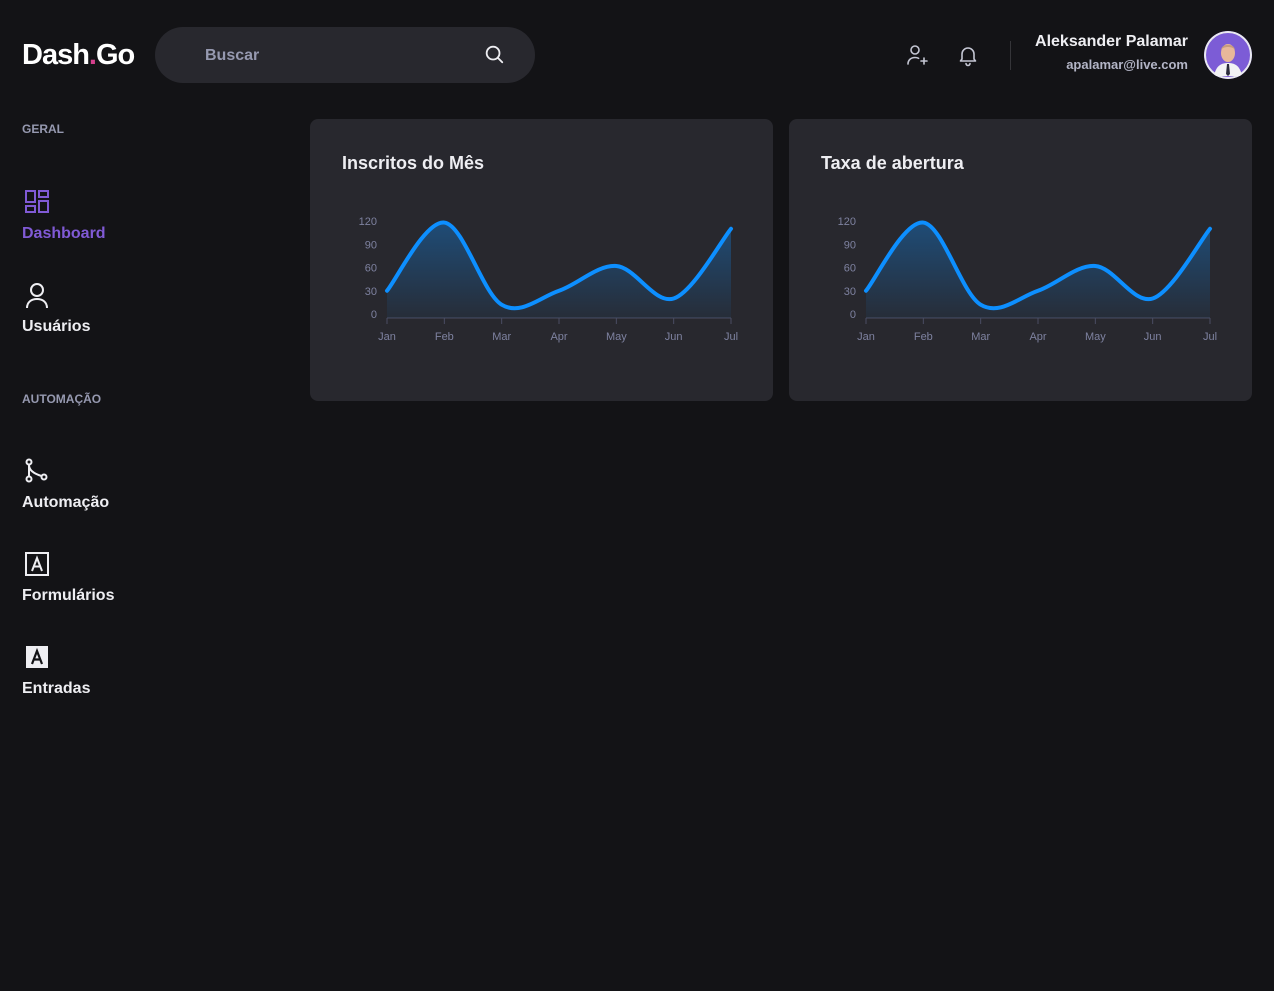 This screenshot has width=1274, height=991. I want to click on avatar, so click(1228, 55).